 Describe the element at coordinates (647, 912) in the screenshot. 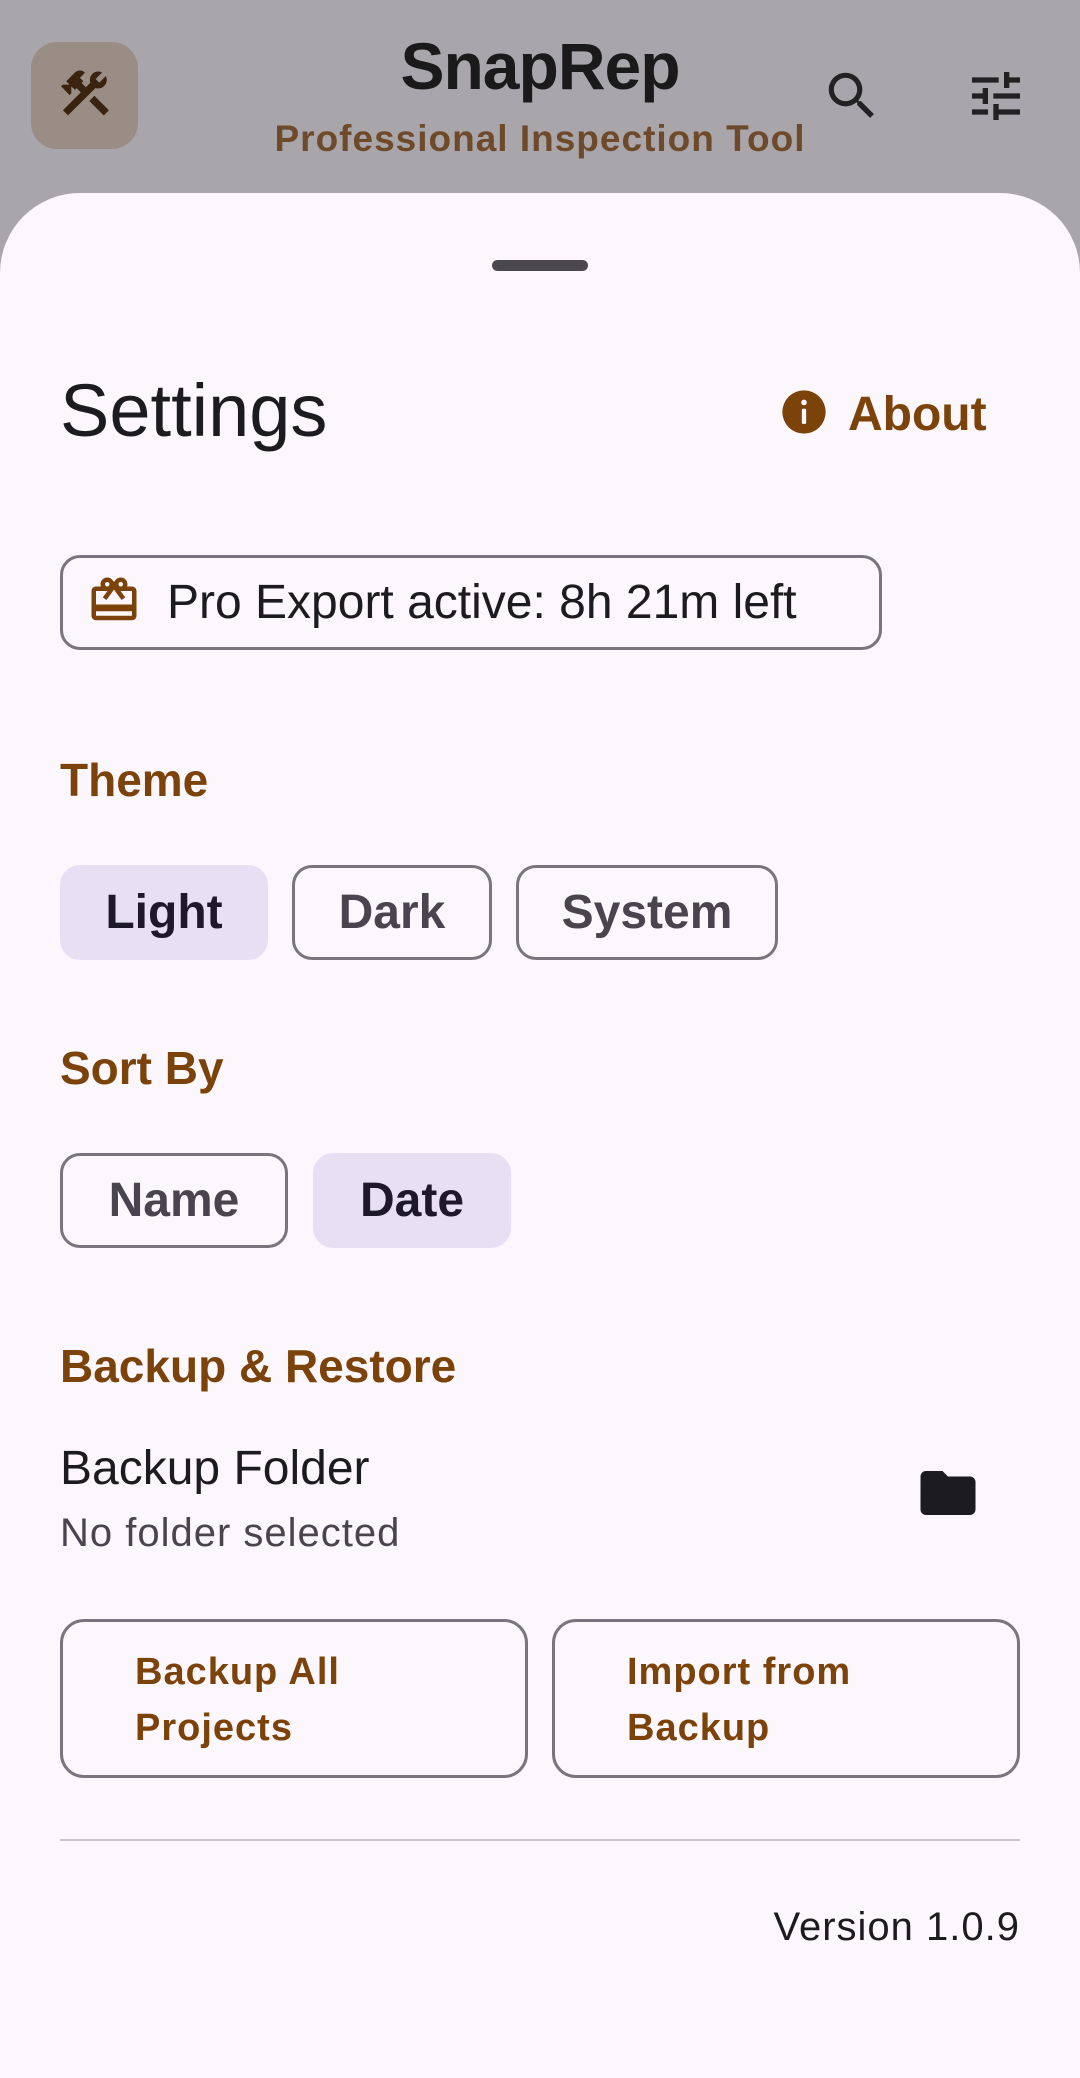

I see `theme-option-system: System` at that location.